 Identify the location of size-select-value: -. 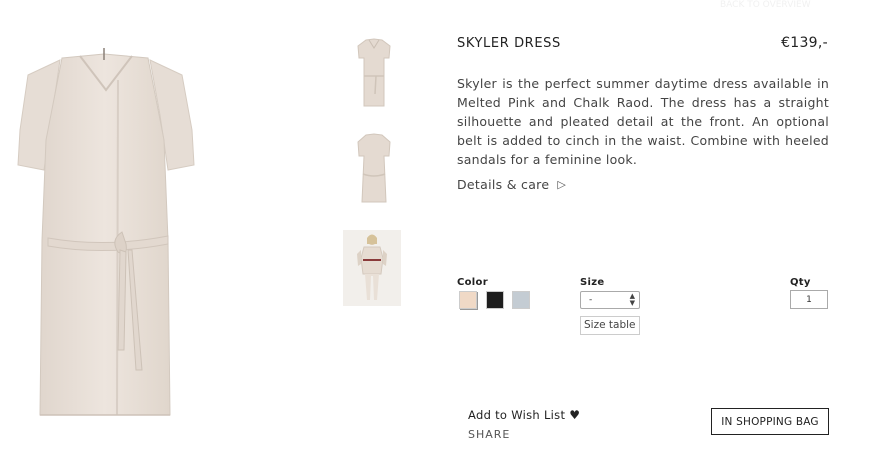
(591, 300).